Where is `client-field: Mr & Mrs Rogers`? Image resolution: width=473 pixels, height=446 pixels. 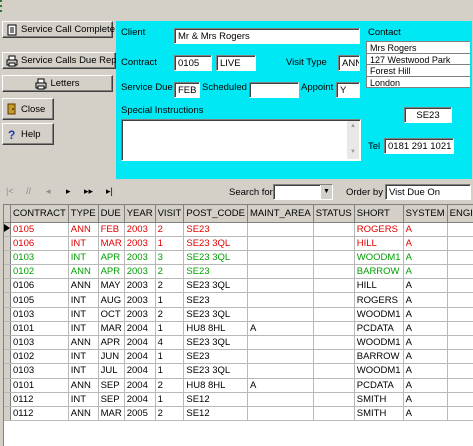 client-field: Mr & Mrs Rogers is located at coordinates (267, 36).